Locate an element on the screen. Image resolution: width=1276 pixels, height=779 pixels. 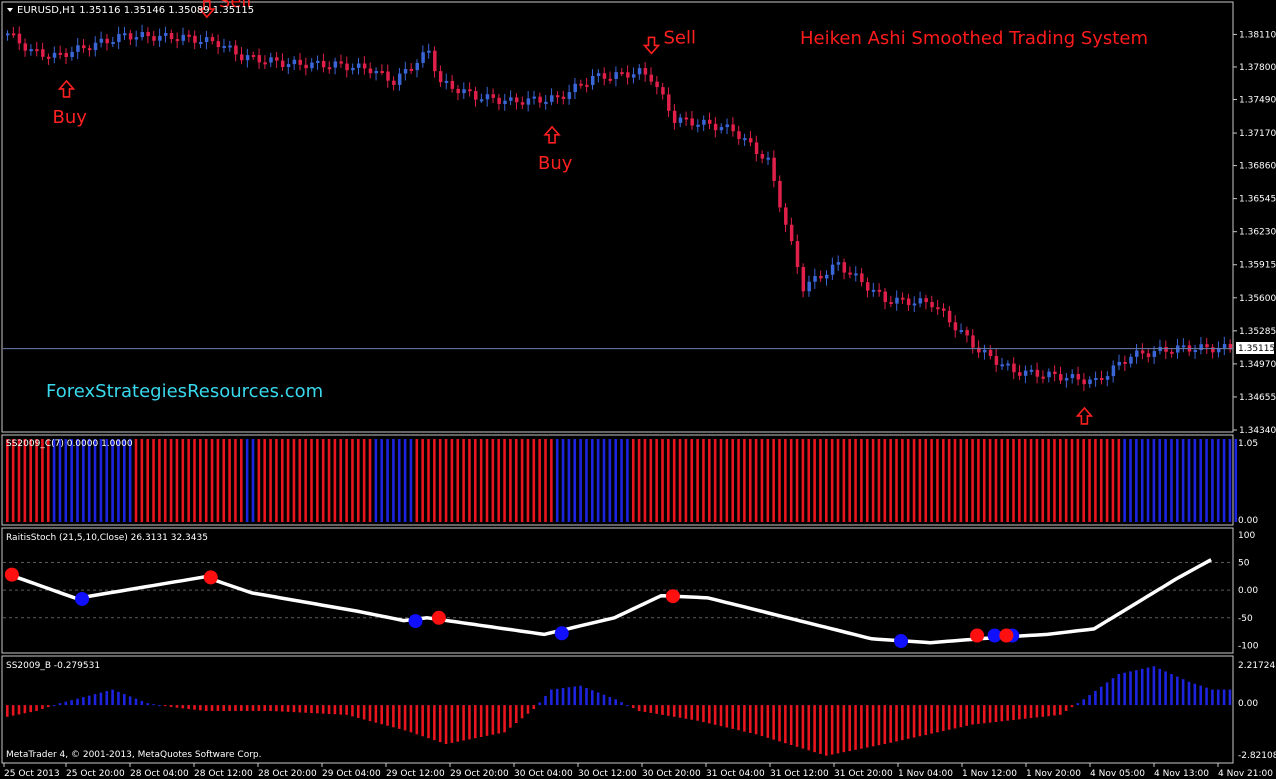
price-tick-label: 1.34340 is located at coordinates (1257, 431).